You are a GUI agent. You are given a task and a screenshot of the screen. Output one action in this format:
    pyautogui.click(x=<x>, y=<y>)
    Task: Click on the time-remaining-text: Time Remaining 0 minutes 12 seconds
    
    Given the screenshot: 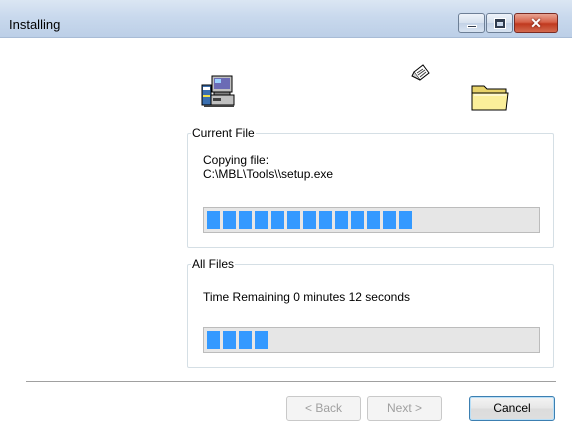 What is the action you would take?
    pyautogui.click(x=306, y=297)
    